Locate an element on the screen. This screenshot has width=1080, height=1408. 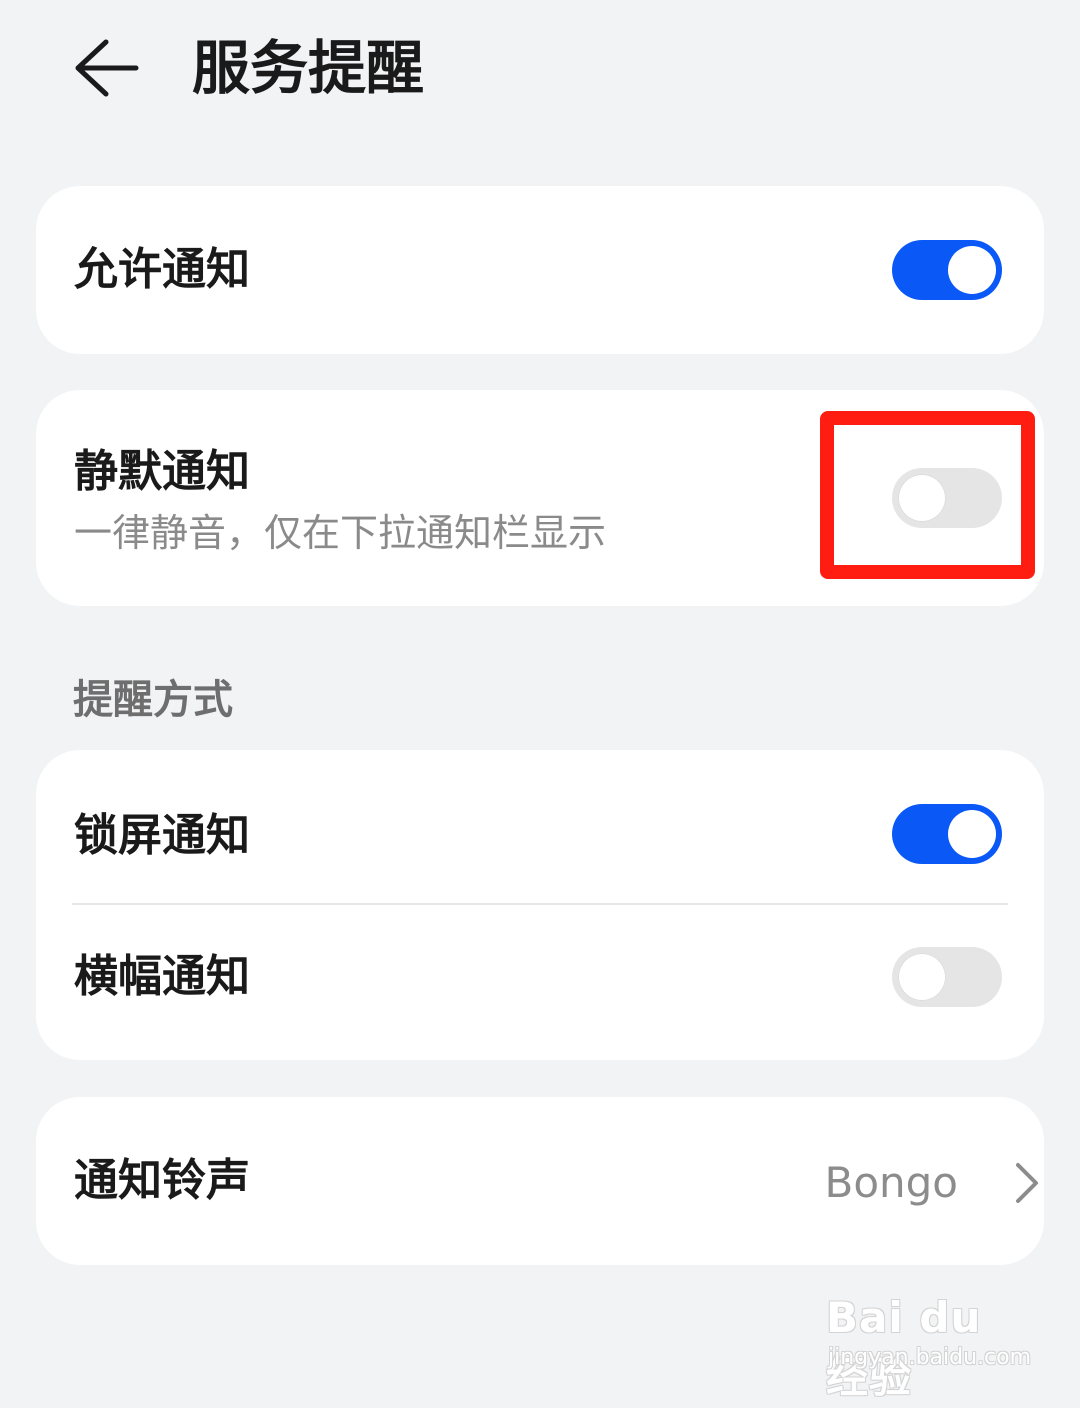
lock-screen-notification-toggle is located at coordinates (947, 834).